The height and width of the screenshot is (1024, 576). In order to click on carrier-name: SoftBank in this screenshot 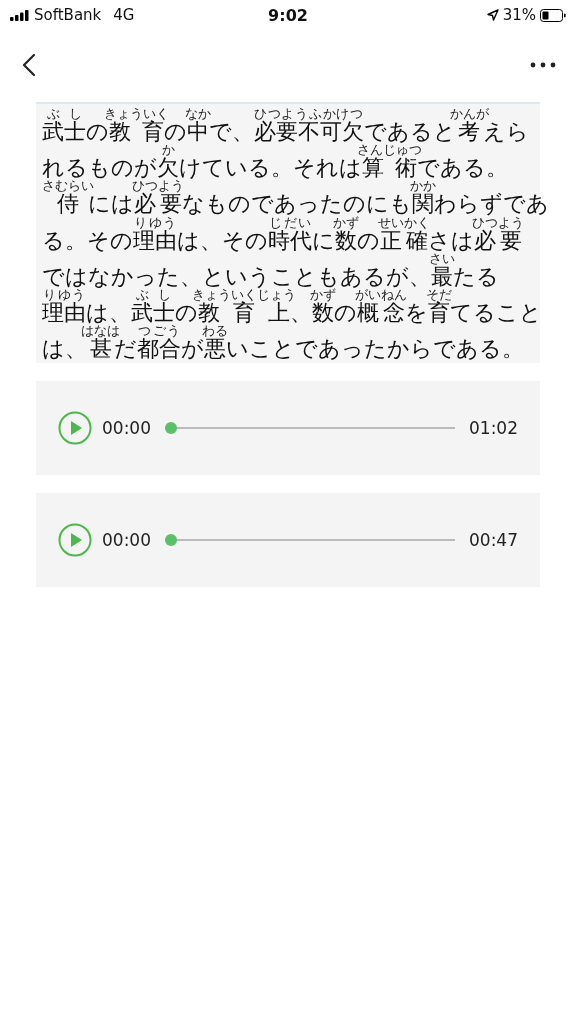, I will do `click(68, 15)`.